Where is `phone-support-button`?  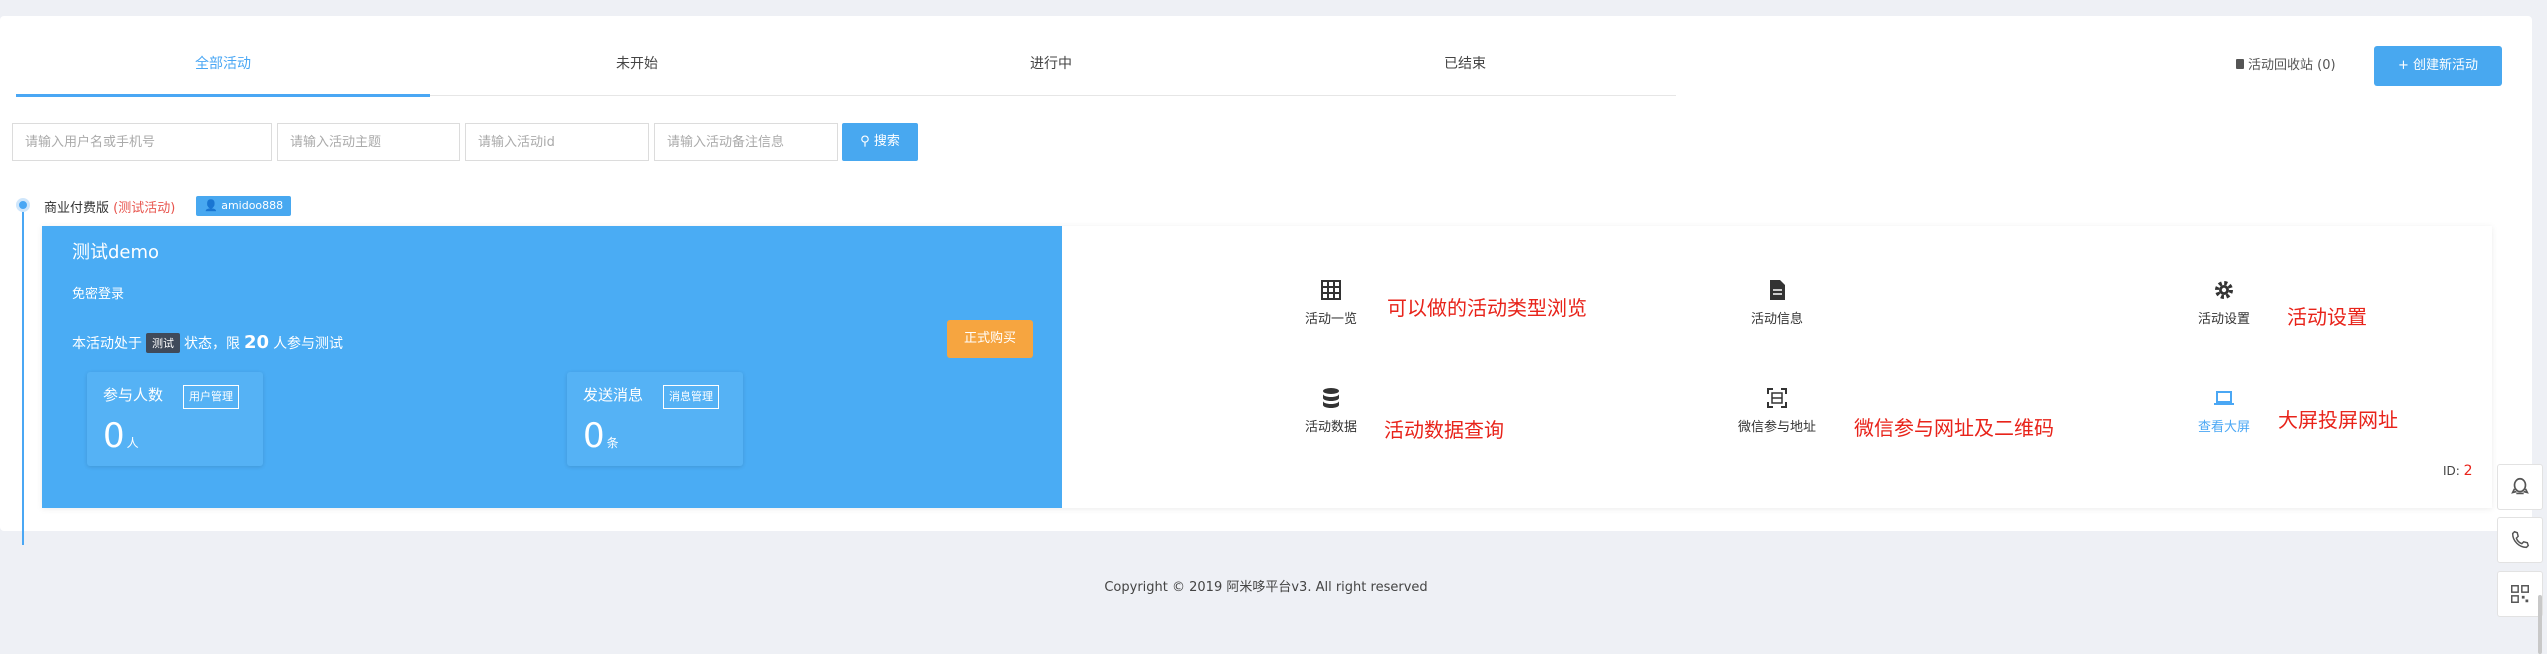 phone-support-button is located at coordinates (2520, 540).